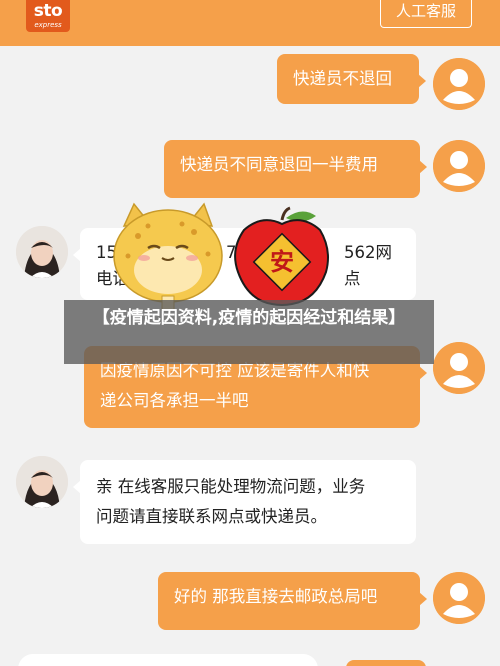  What do you see at coordinates (249, 332) in the screenshot?
I see `article-title-banner: 【疫情起因资料,疫情的起因经过和结果】` at bounding box center [249, 332].